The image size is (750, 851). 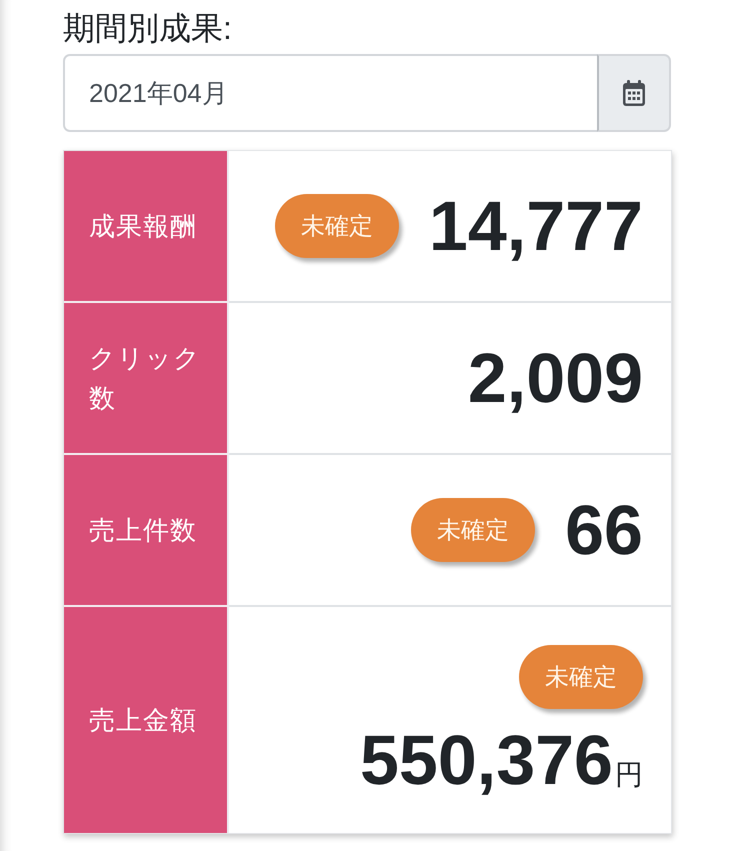 What do you see at coordinates (146, 531) in the screenshot?
I see `metric-label: 売上件数` at bounding box center [146, 531].